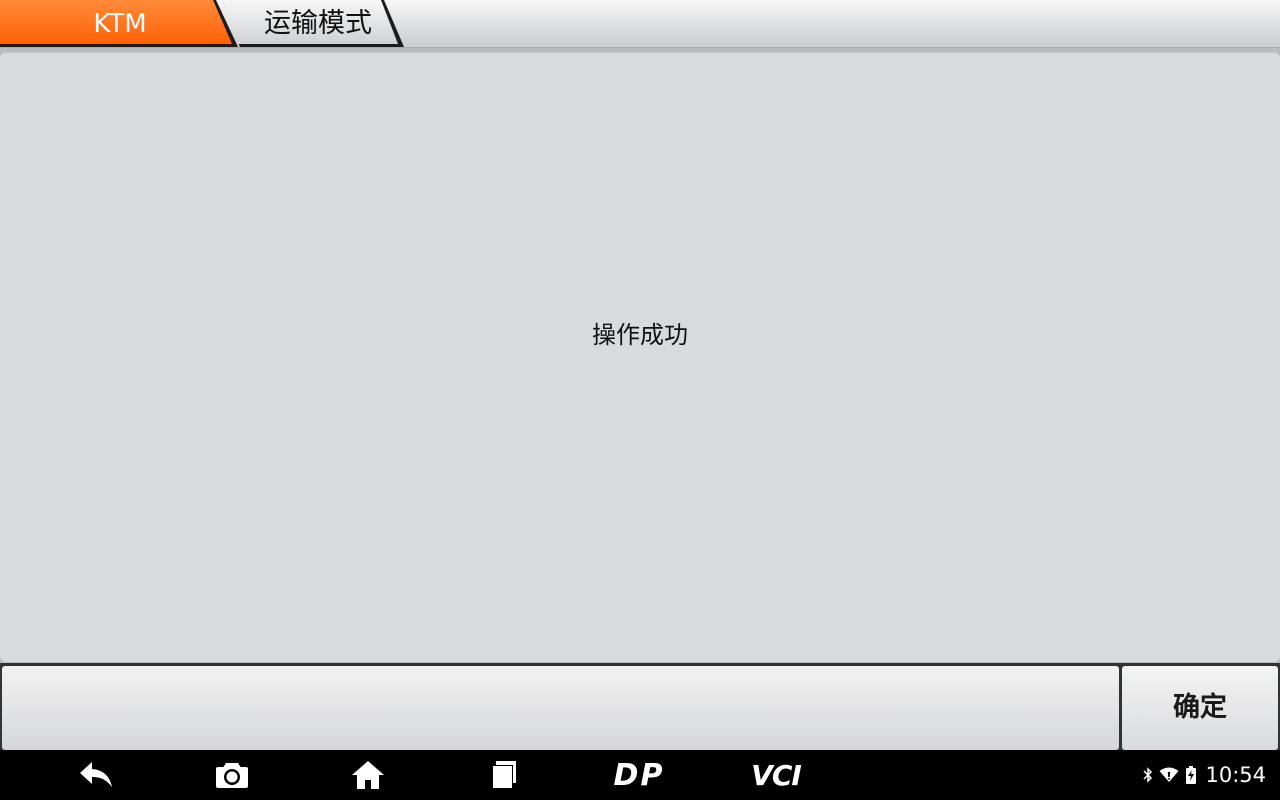 This screenshot has width=1280, height=800. I want to click on clock: 10:54, so click(1235, 775).